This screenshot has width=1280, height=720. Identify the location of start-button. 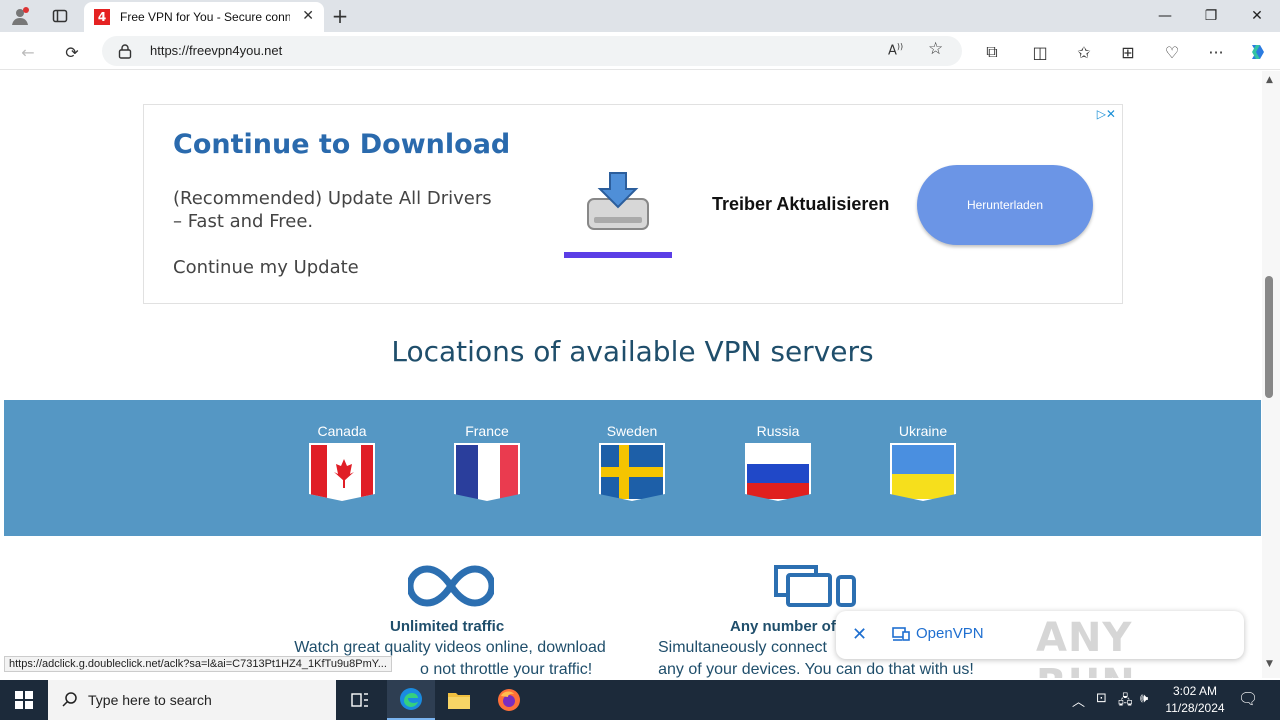
(24, 700).